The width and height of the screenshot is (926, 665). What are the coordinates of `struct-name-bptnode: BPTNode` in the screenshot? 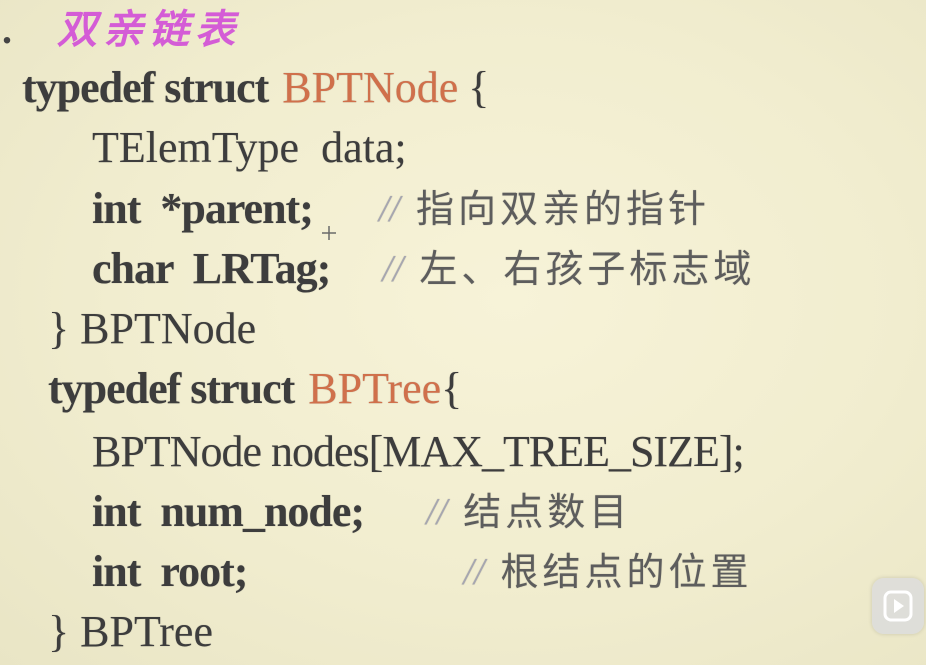 It's located at (370, 87).